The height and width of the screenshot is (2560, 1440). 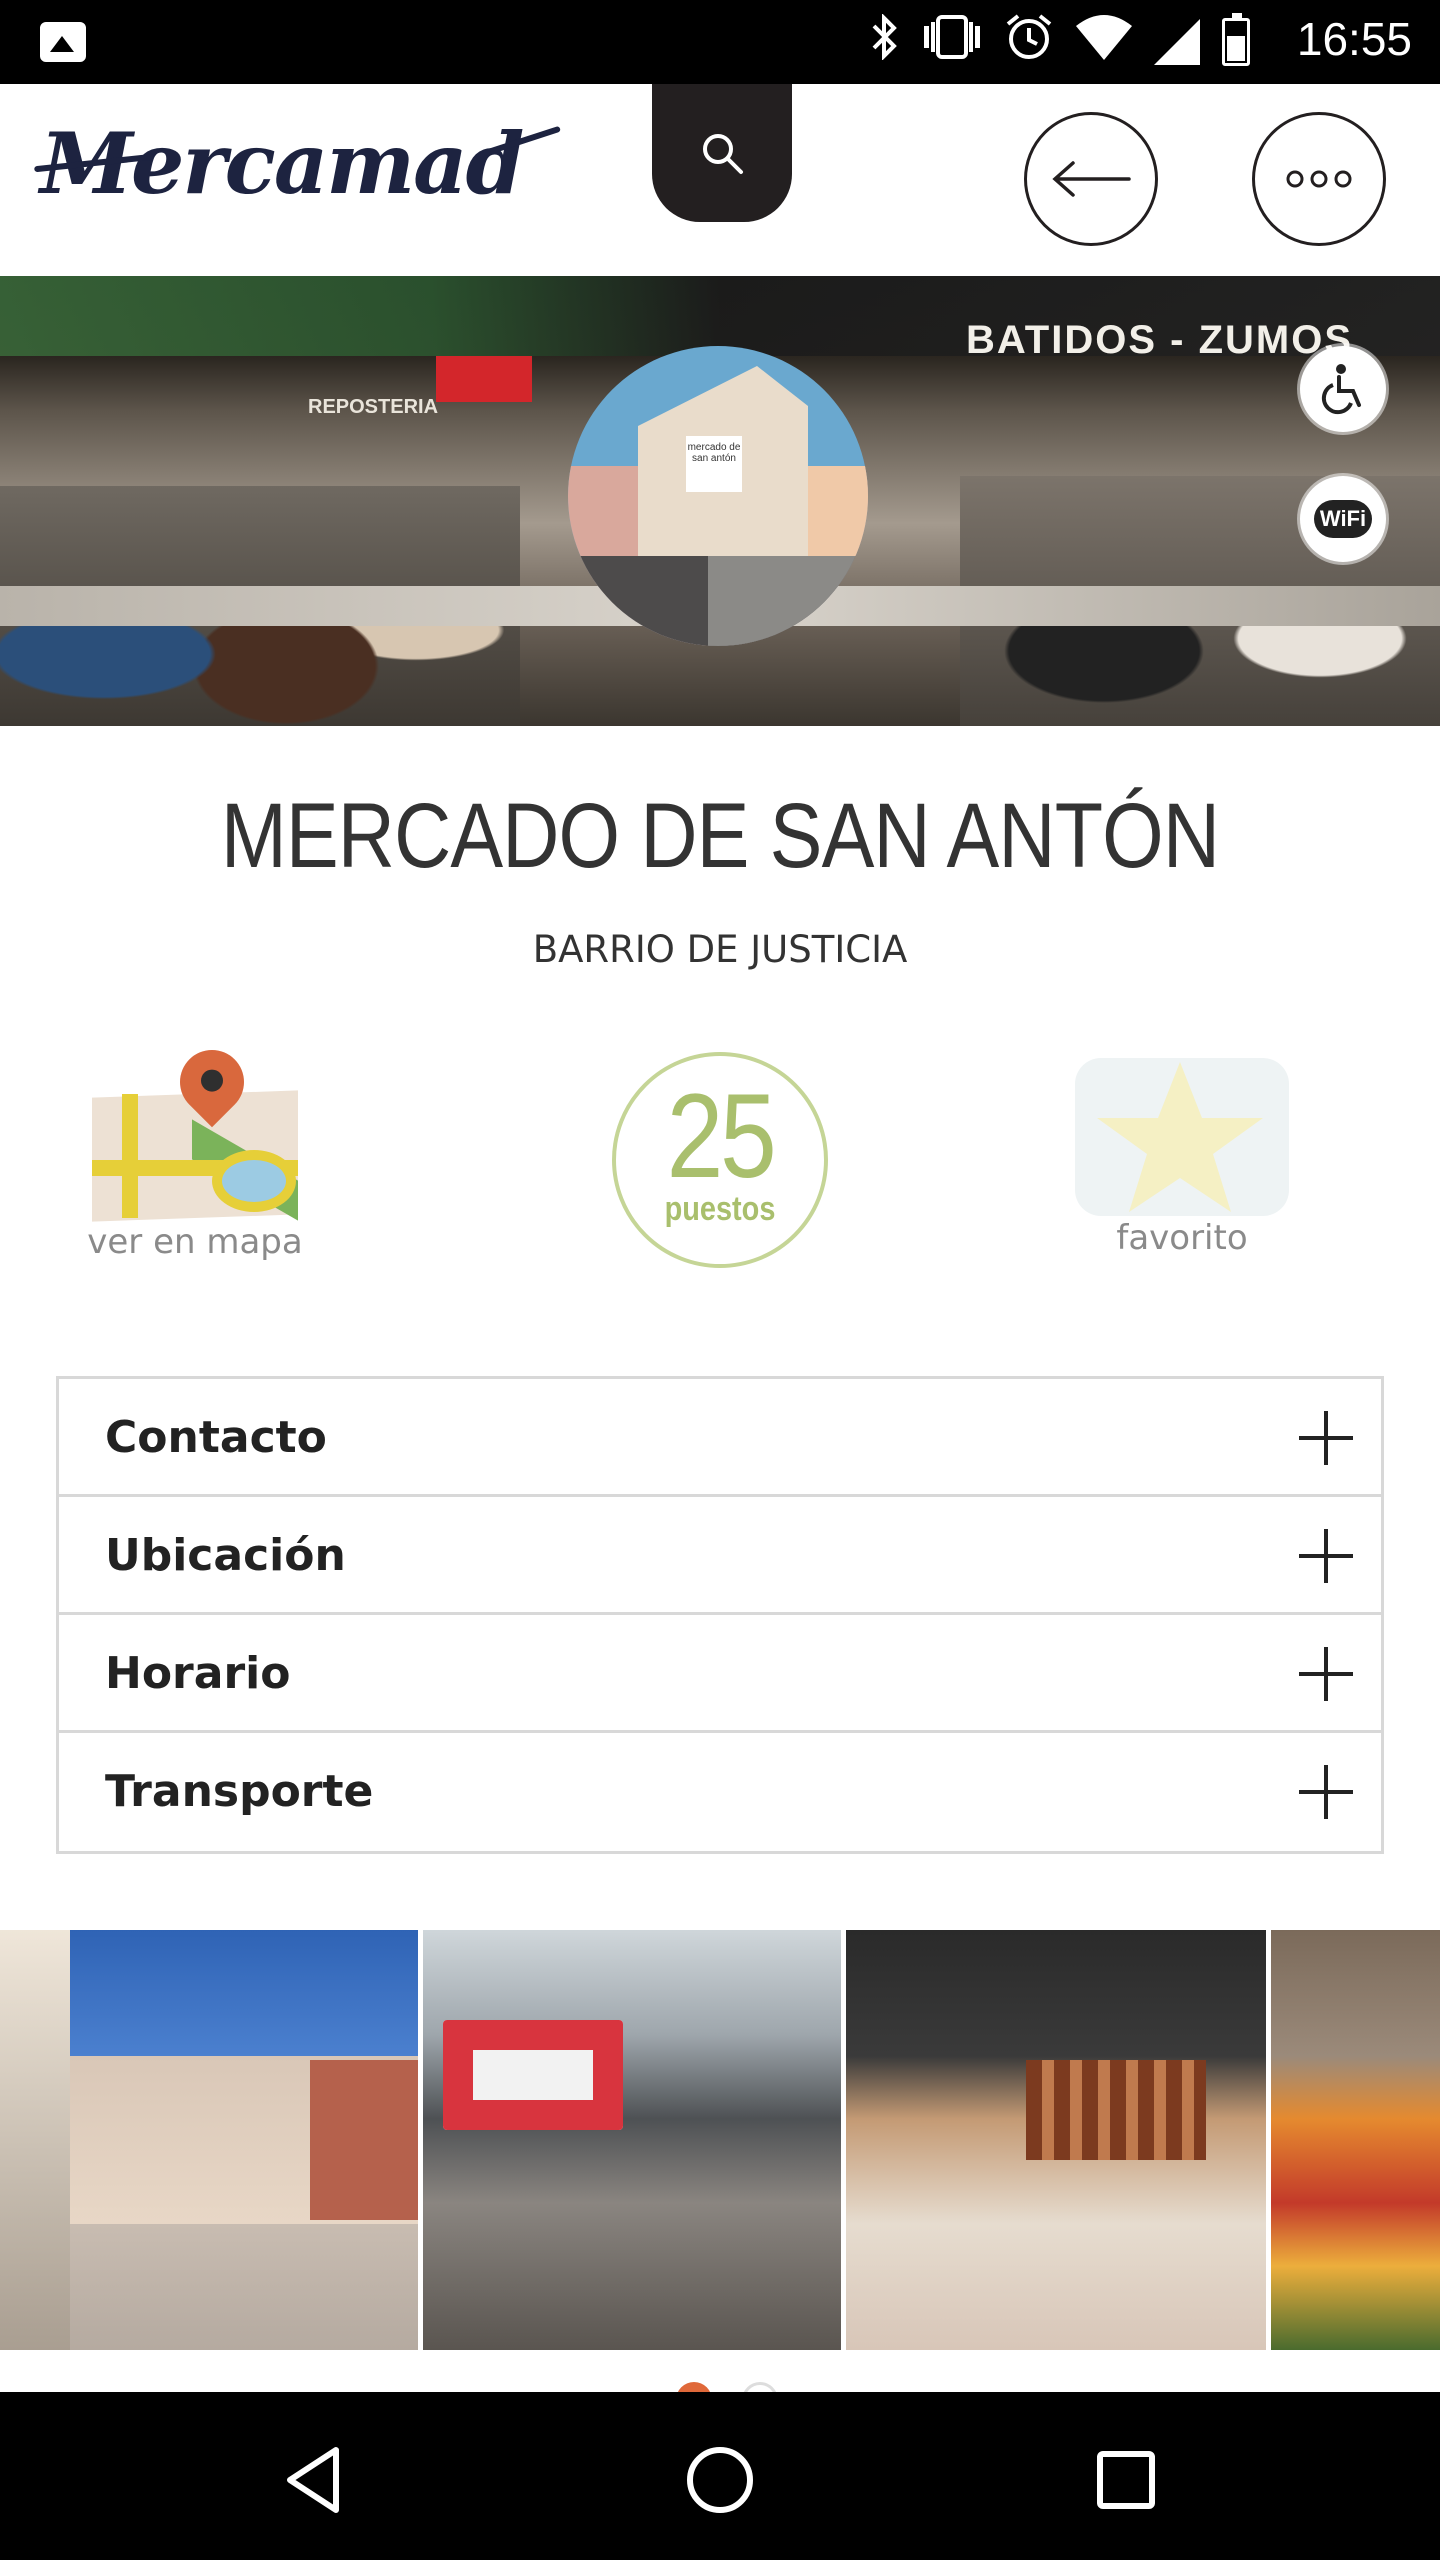 What do you see at coordinates (1104, 42) in the screenshot?
I see `wifi-icon` at bounding box center [1104, 42].